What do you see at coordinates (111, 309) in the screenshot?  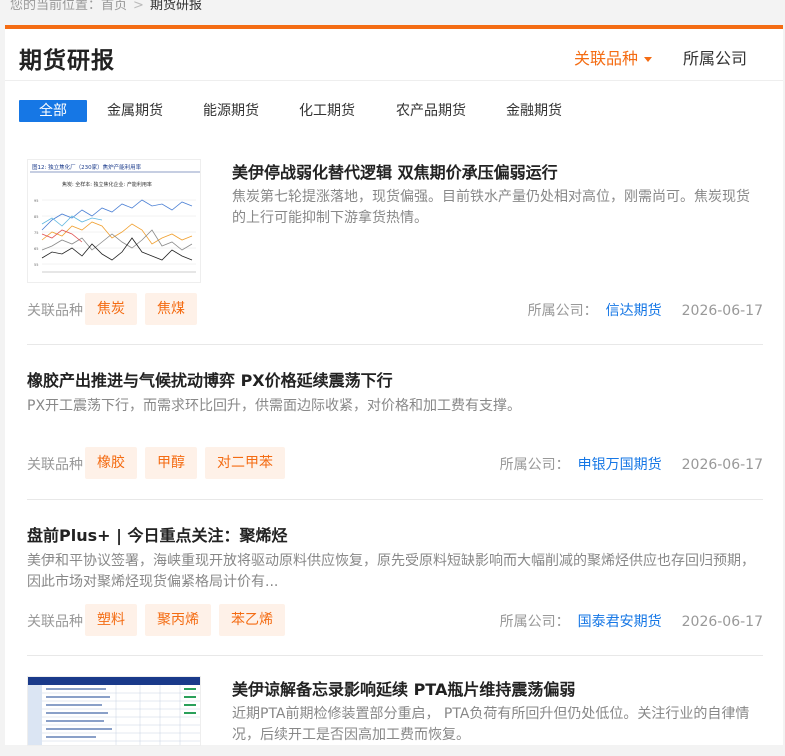 I see `variety-tag: 焦炭` at bounding box center [111, 309].